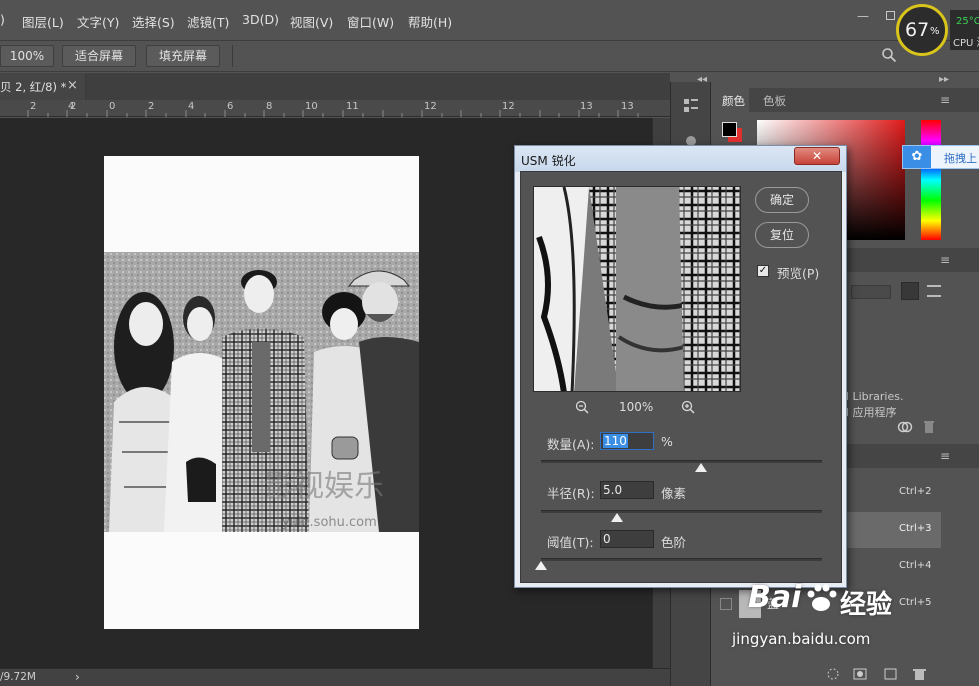 The width and height of the screenshot is (979, 686). I want to click on menu-item-filter: 滤镜(T), so click(208, 21).